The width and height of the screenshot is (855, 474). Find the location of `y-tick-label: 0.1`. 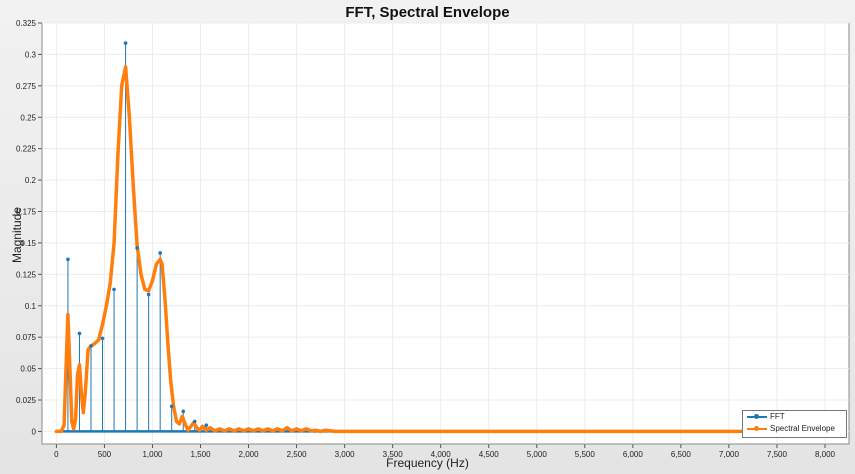

y-tick-label: 0.1 is located at coordinates (31, 306).